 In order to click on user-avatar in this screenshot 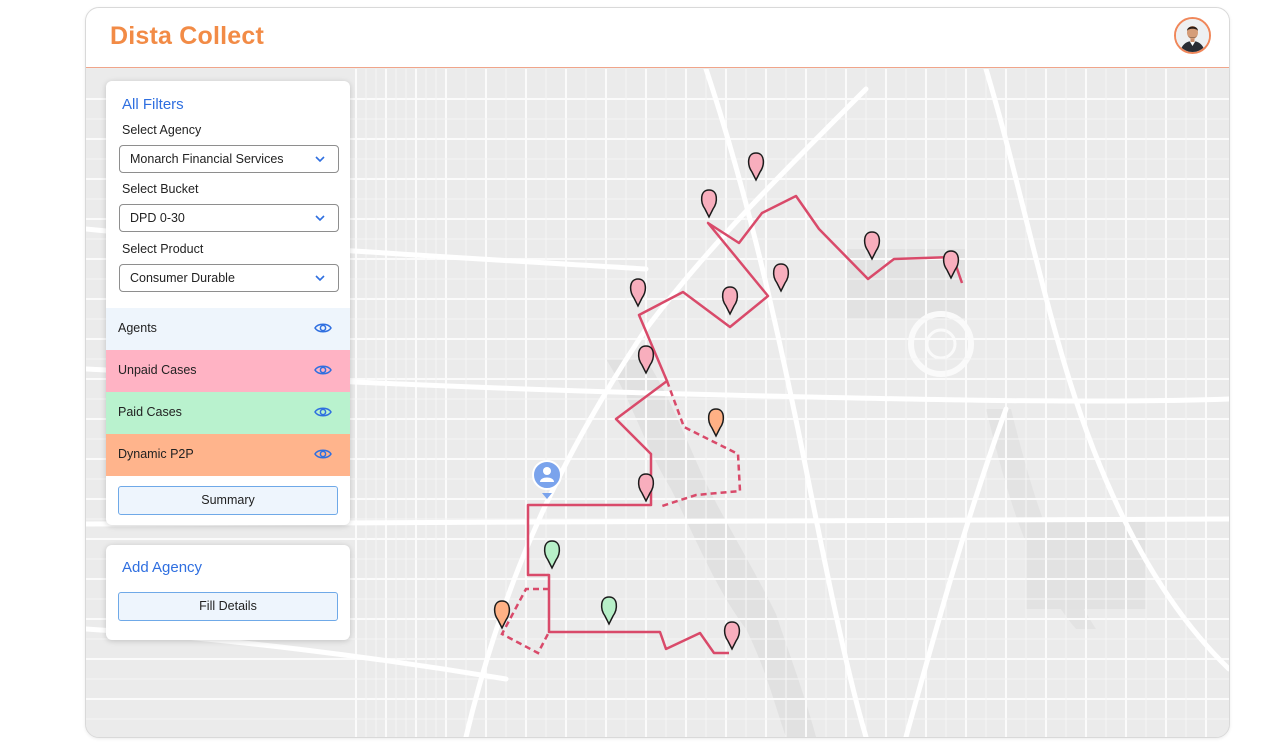, I will do `click(1192, 35)`.